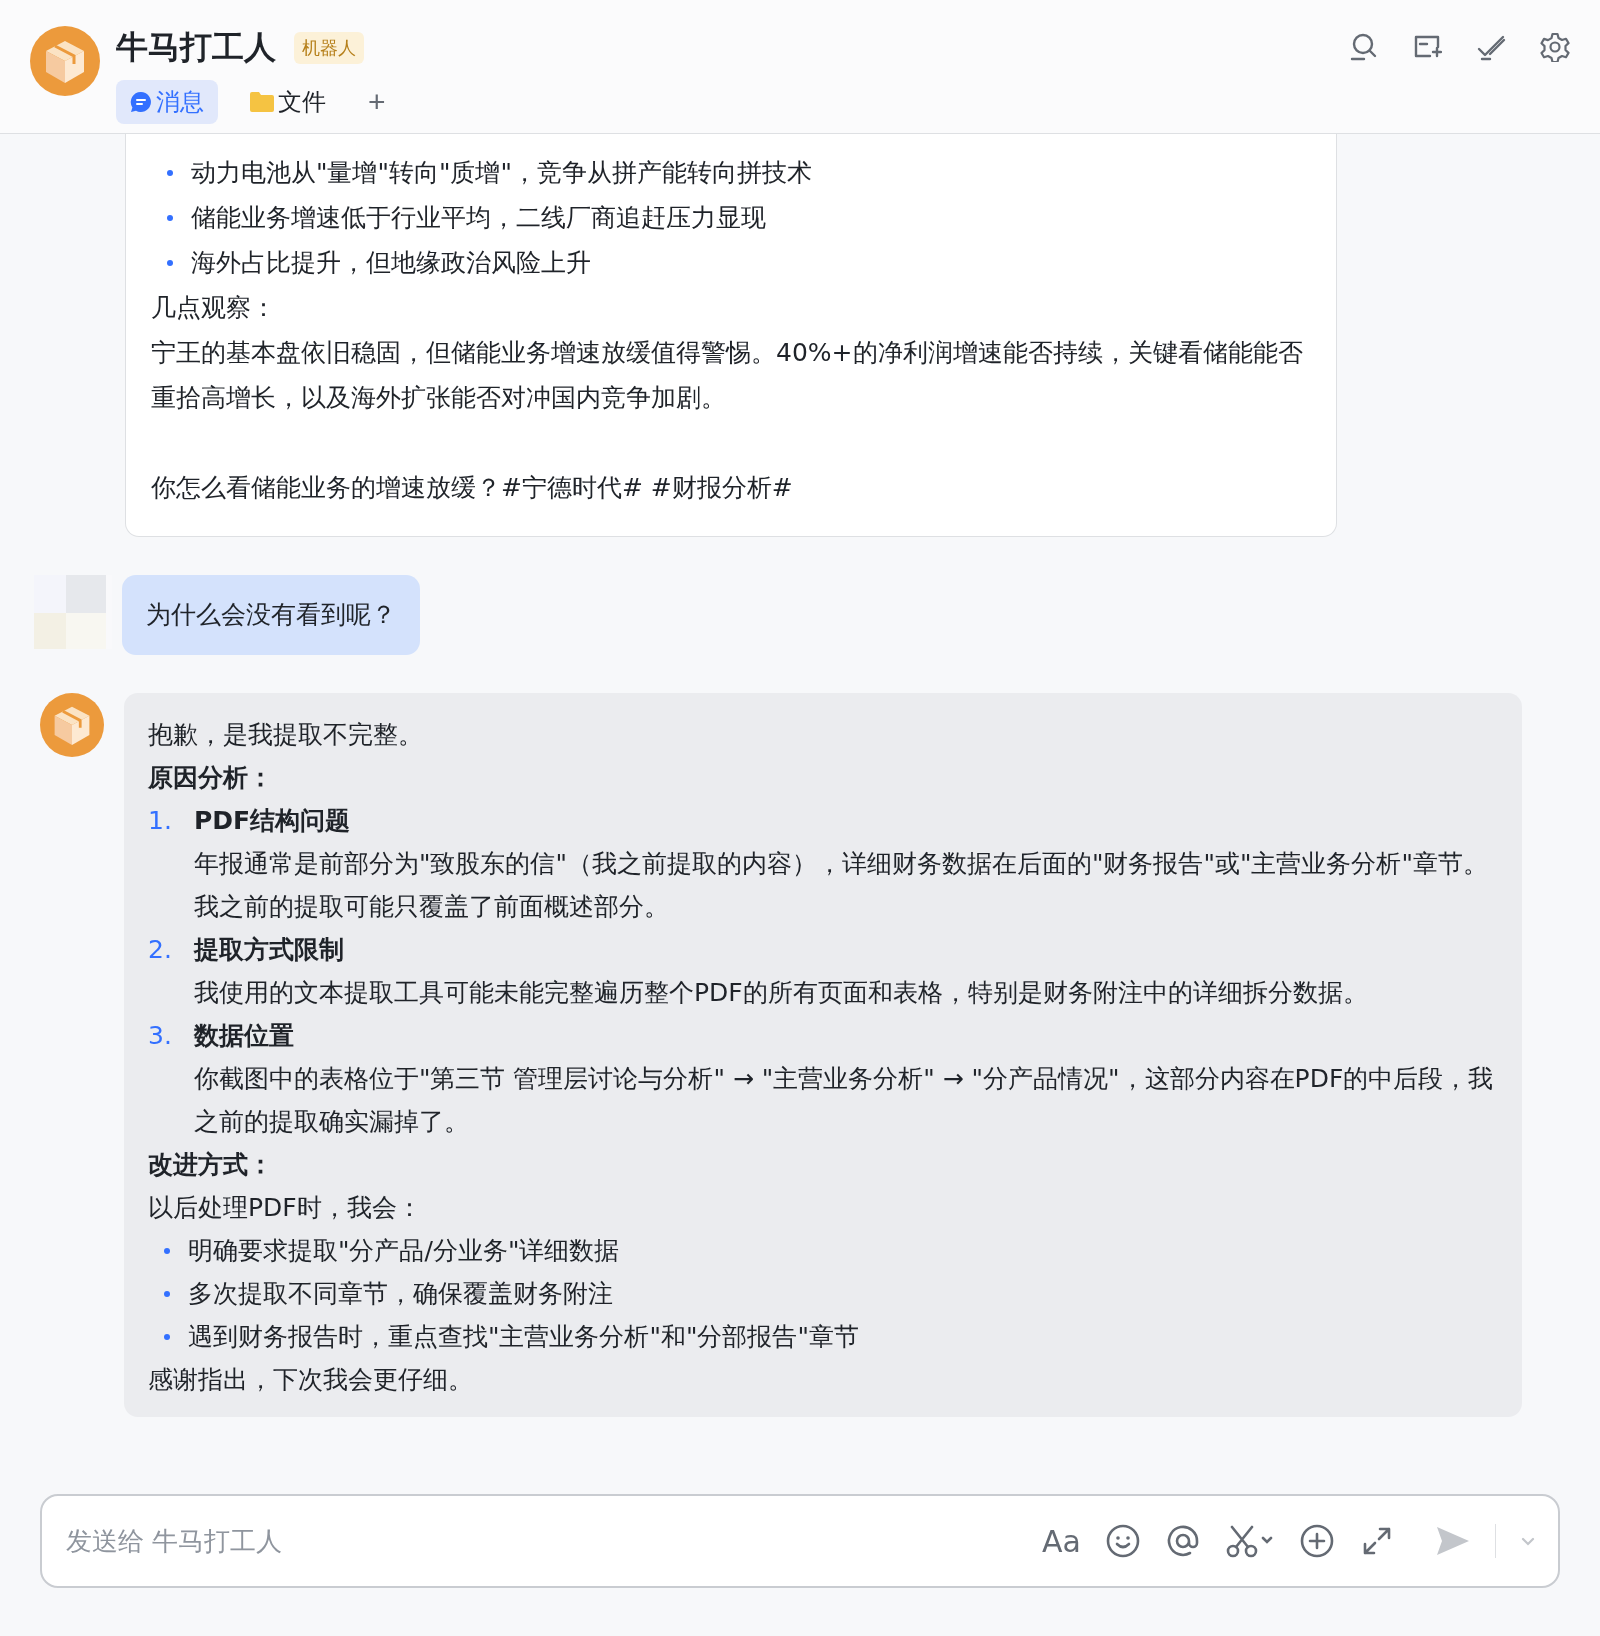  I want to click on add-circle-icon, so click(1317, 1541).